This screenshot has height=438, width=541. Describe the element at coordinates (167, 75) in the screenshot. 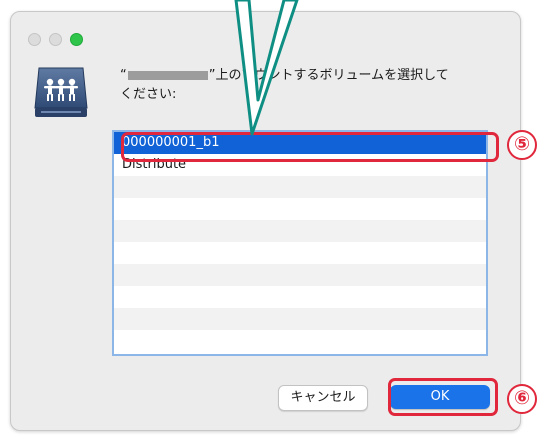

I see `redacted-server-name` at that location.